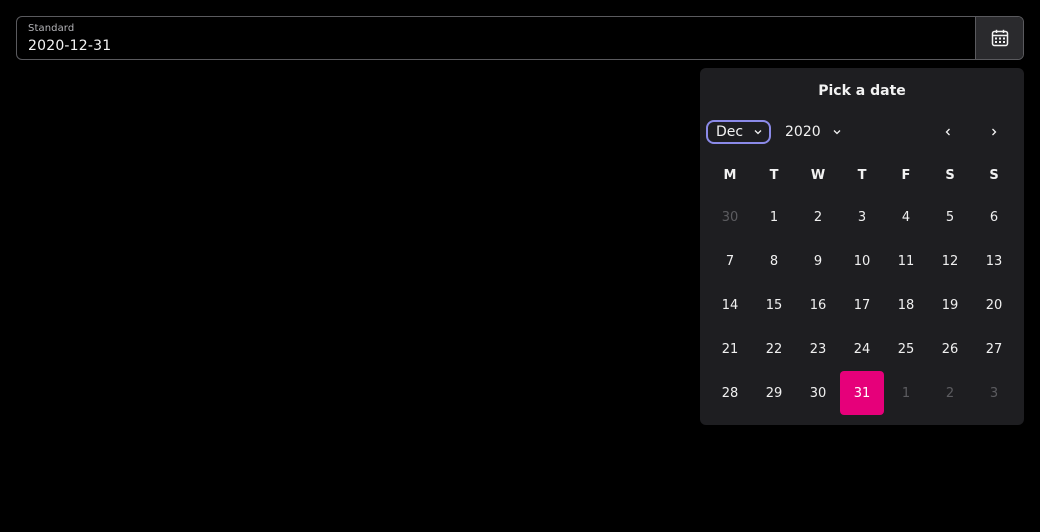  I want to click on year-select-value: 2020, so click(803, 132).